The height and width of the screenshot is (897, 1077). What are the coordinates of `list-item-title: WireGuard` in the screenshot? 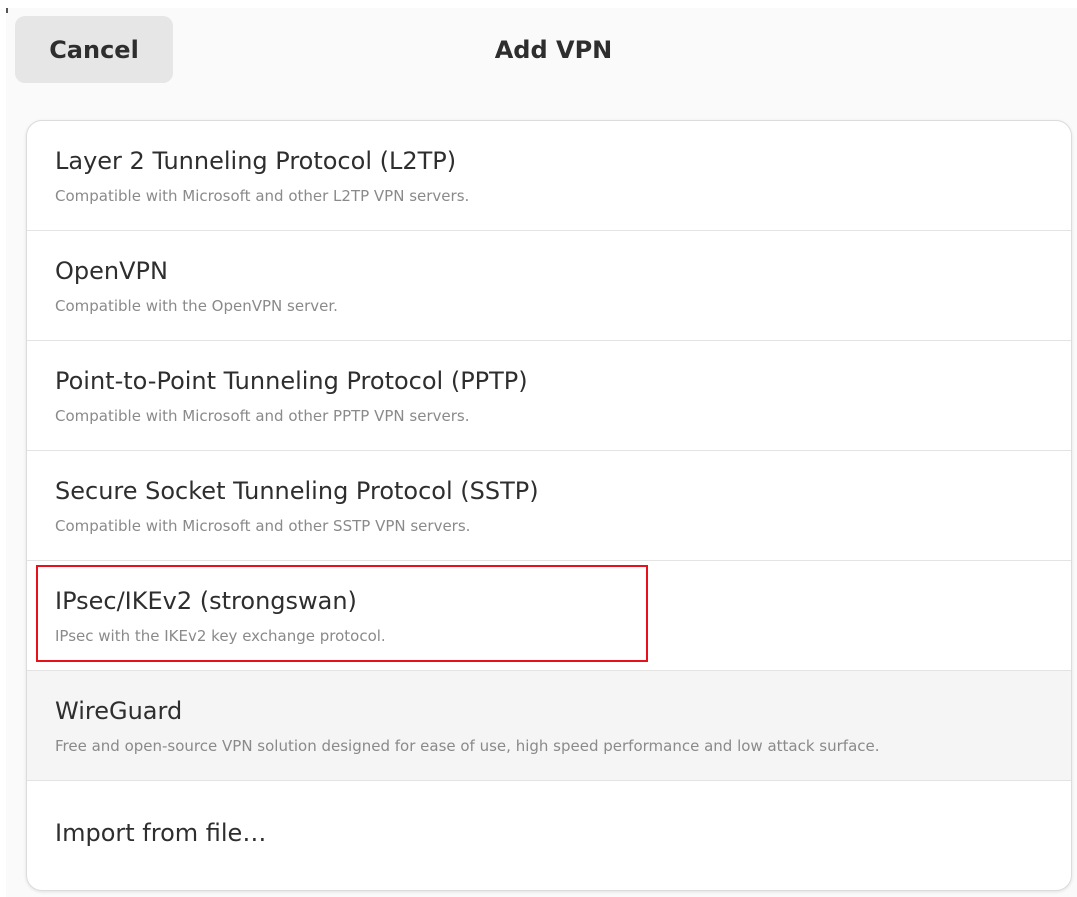 It's located at (119, 711).